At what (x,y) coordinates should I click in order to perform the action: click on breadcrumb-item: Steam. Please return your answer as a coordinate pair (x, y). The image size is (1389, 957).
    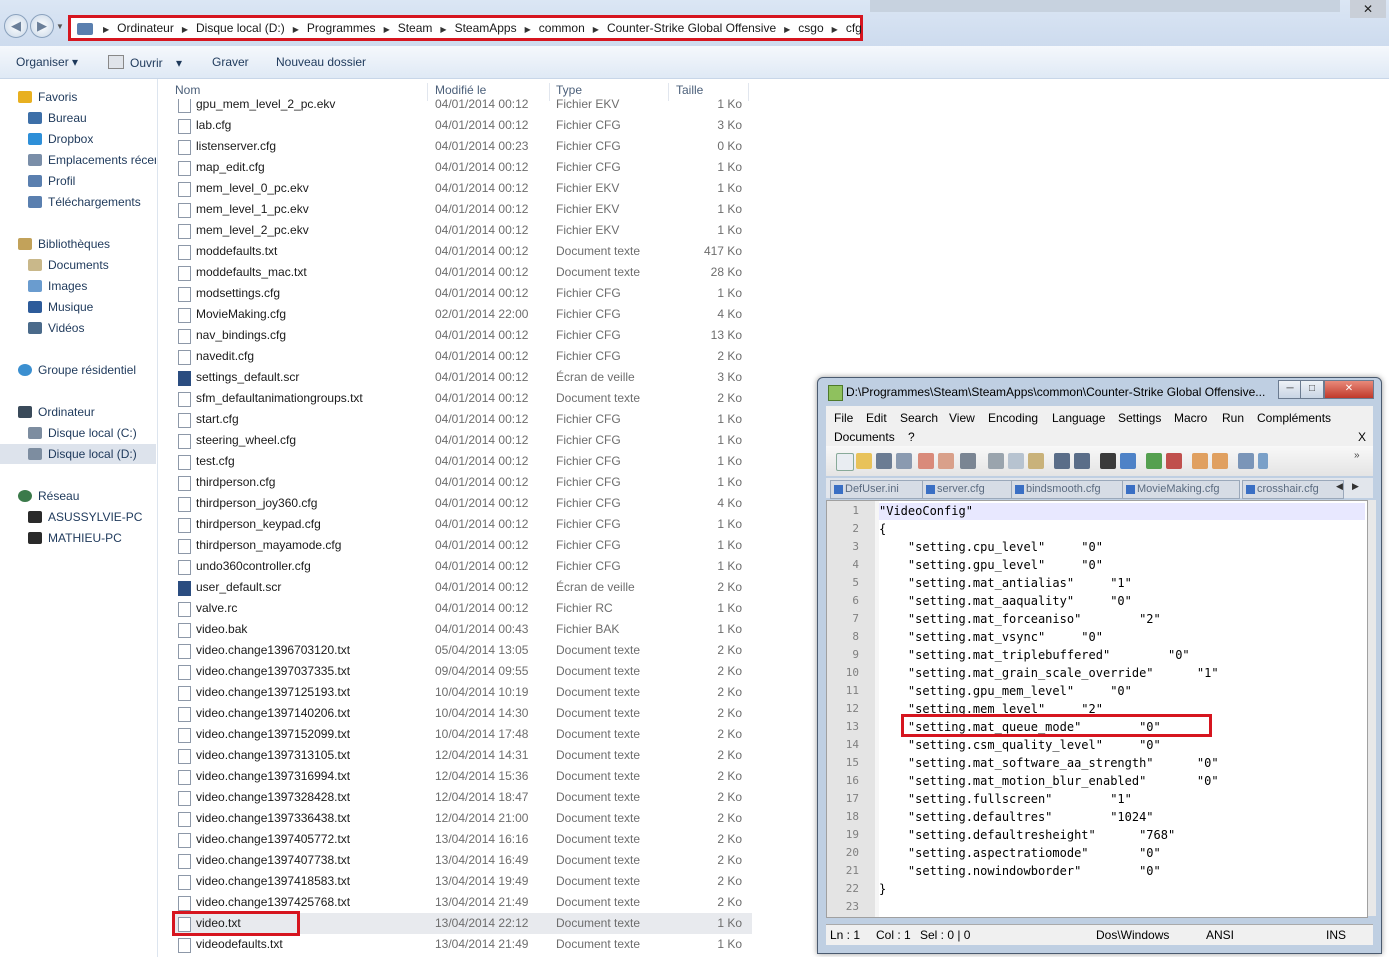
    Looking at the image, I should click on (415, 28).